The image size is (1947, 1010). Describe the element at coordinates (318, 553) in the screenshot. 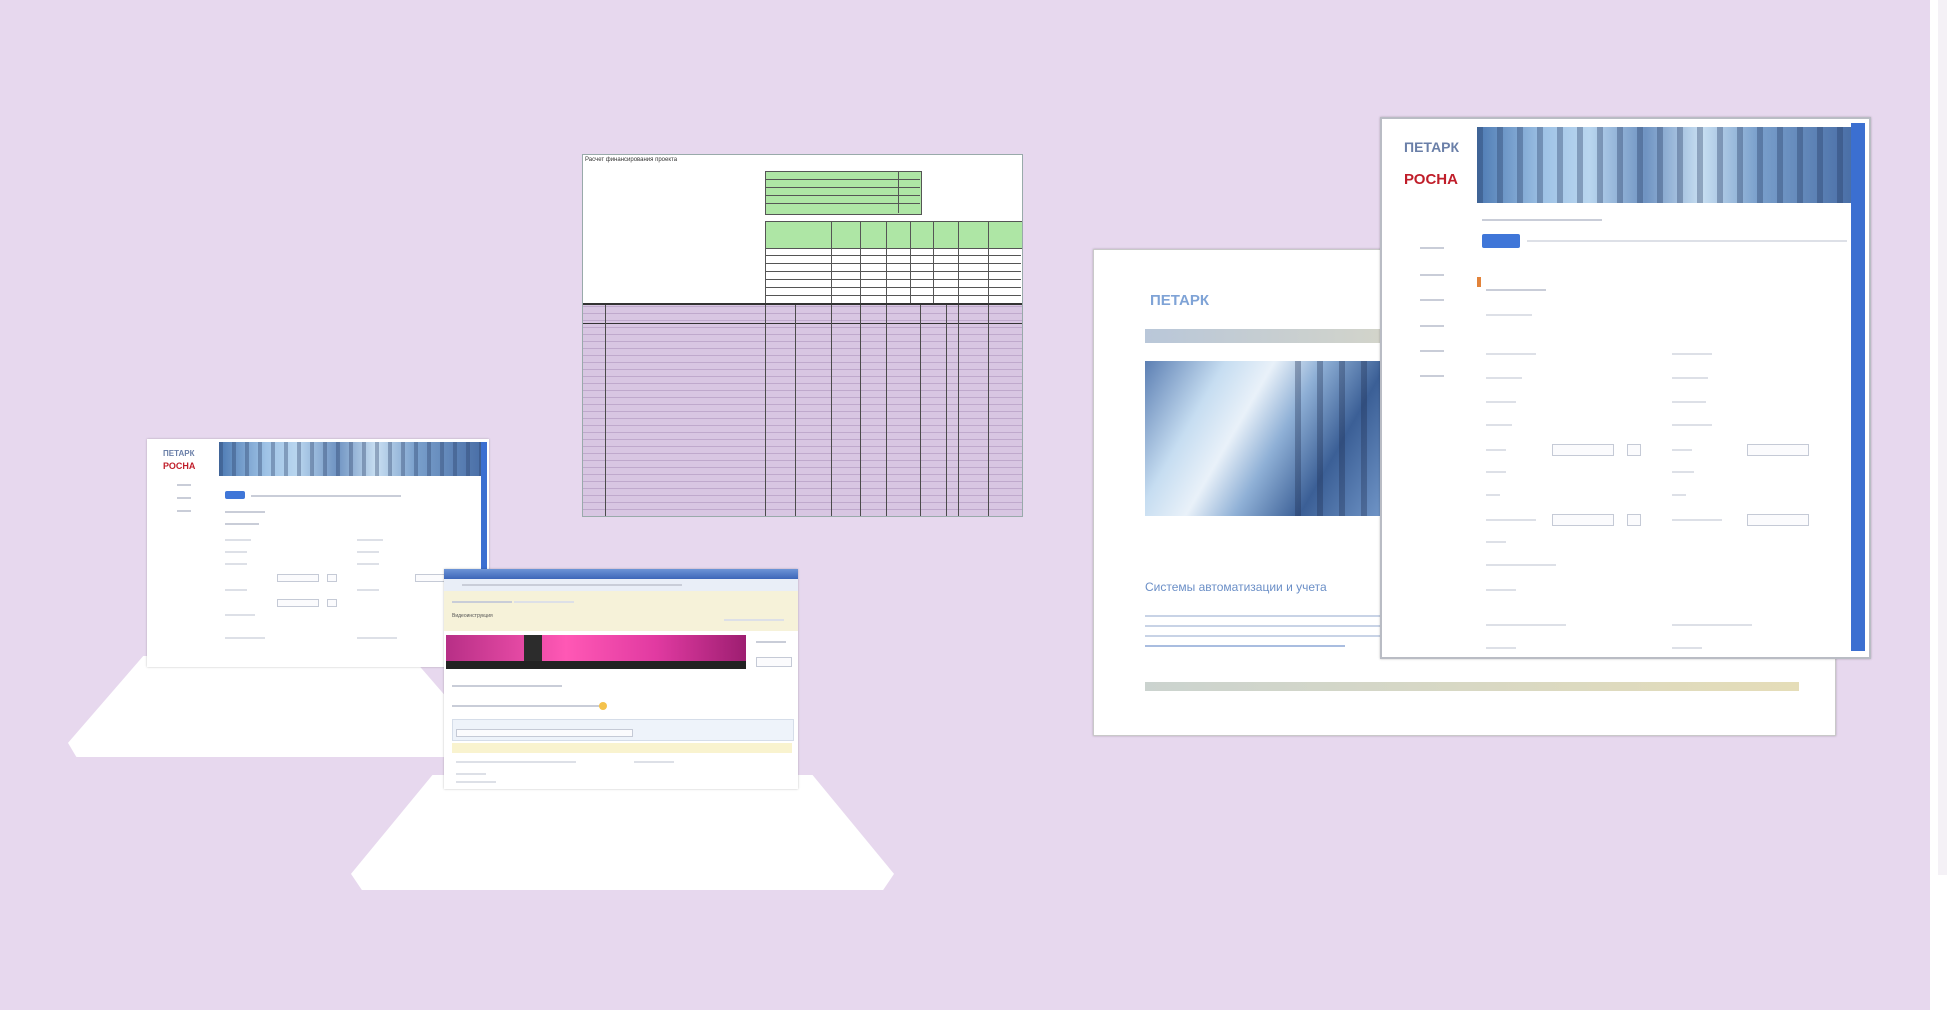

I see `laptop-left-screen: ПЕТАРК РОСНА` at that location.